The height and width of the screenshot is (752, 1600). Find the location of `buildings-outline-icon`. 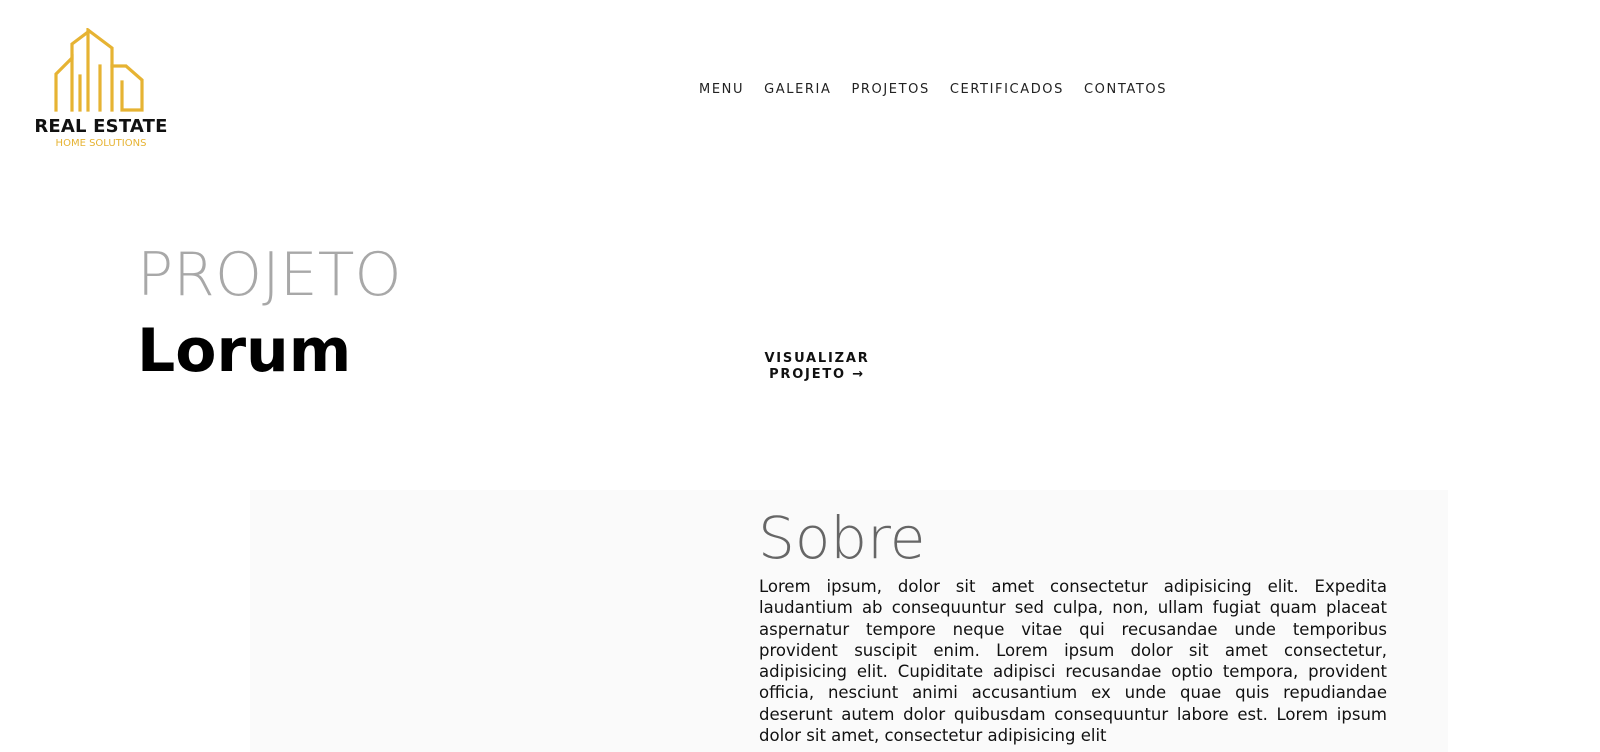

buildings-outline-icon is located at coordinates (99, 70).